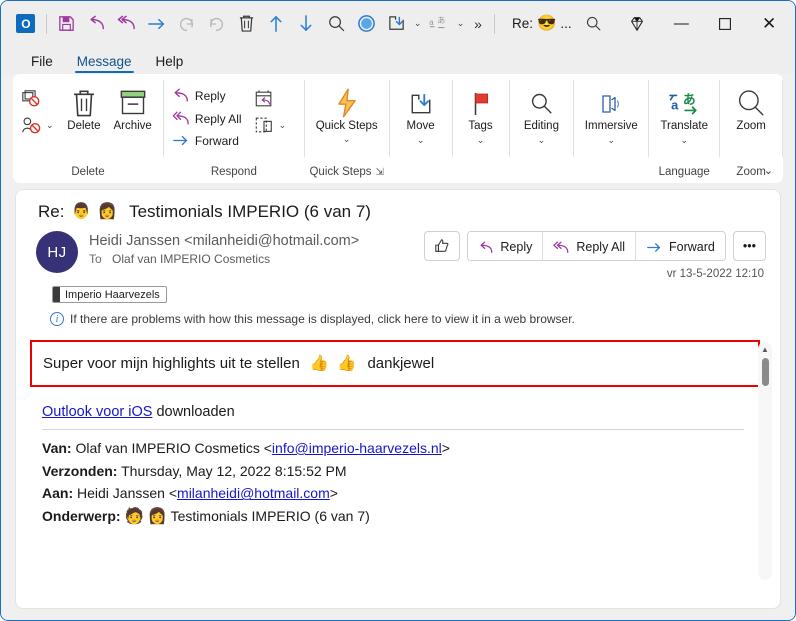 The width and height of the screenshot is (796, 621). I want to click on translate-icon: aあ, so click(684, 102).